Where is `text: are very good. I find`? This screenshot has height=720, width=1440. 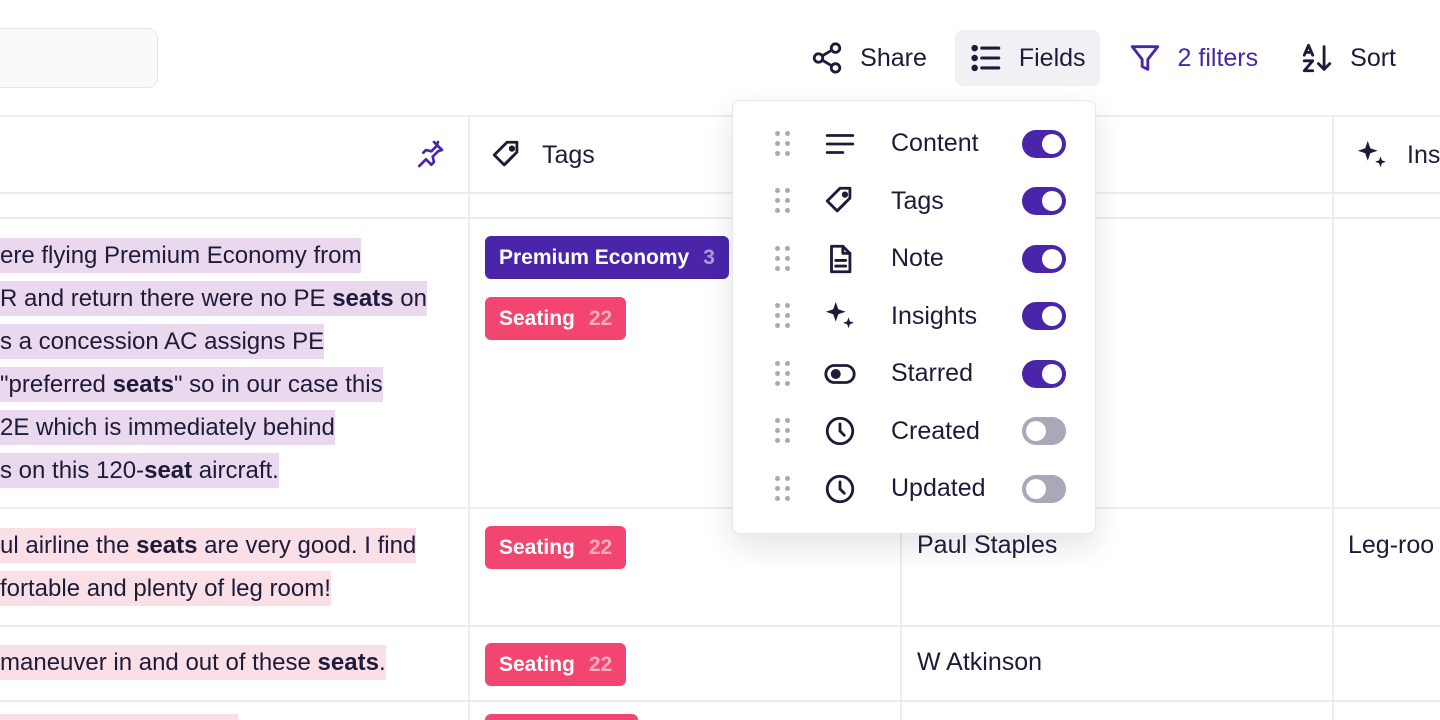 text: are very good. I find is located at coordinates (307, 545).